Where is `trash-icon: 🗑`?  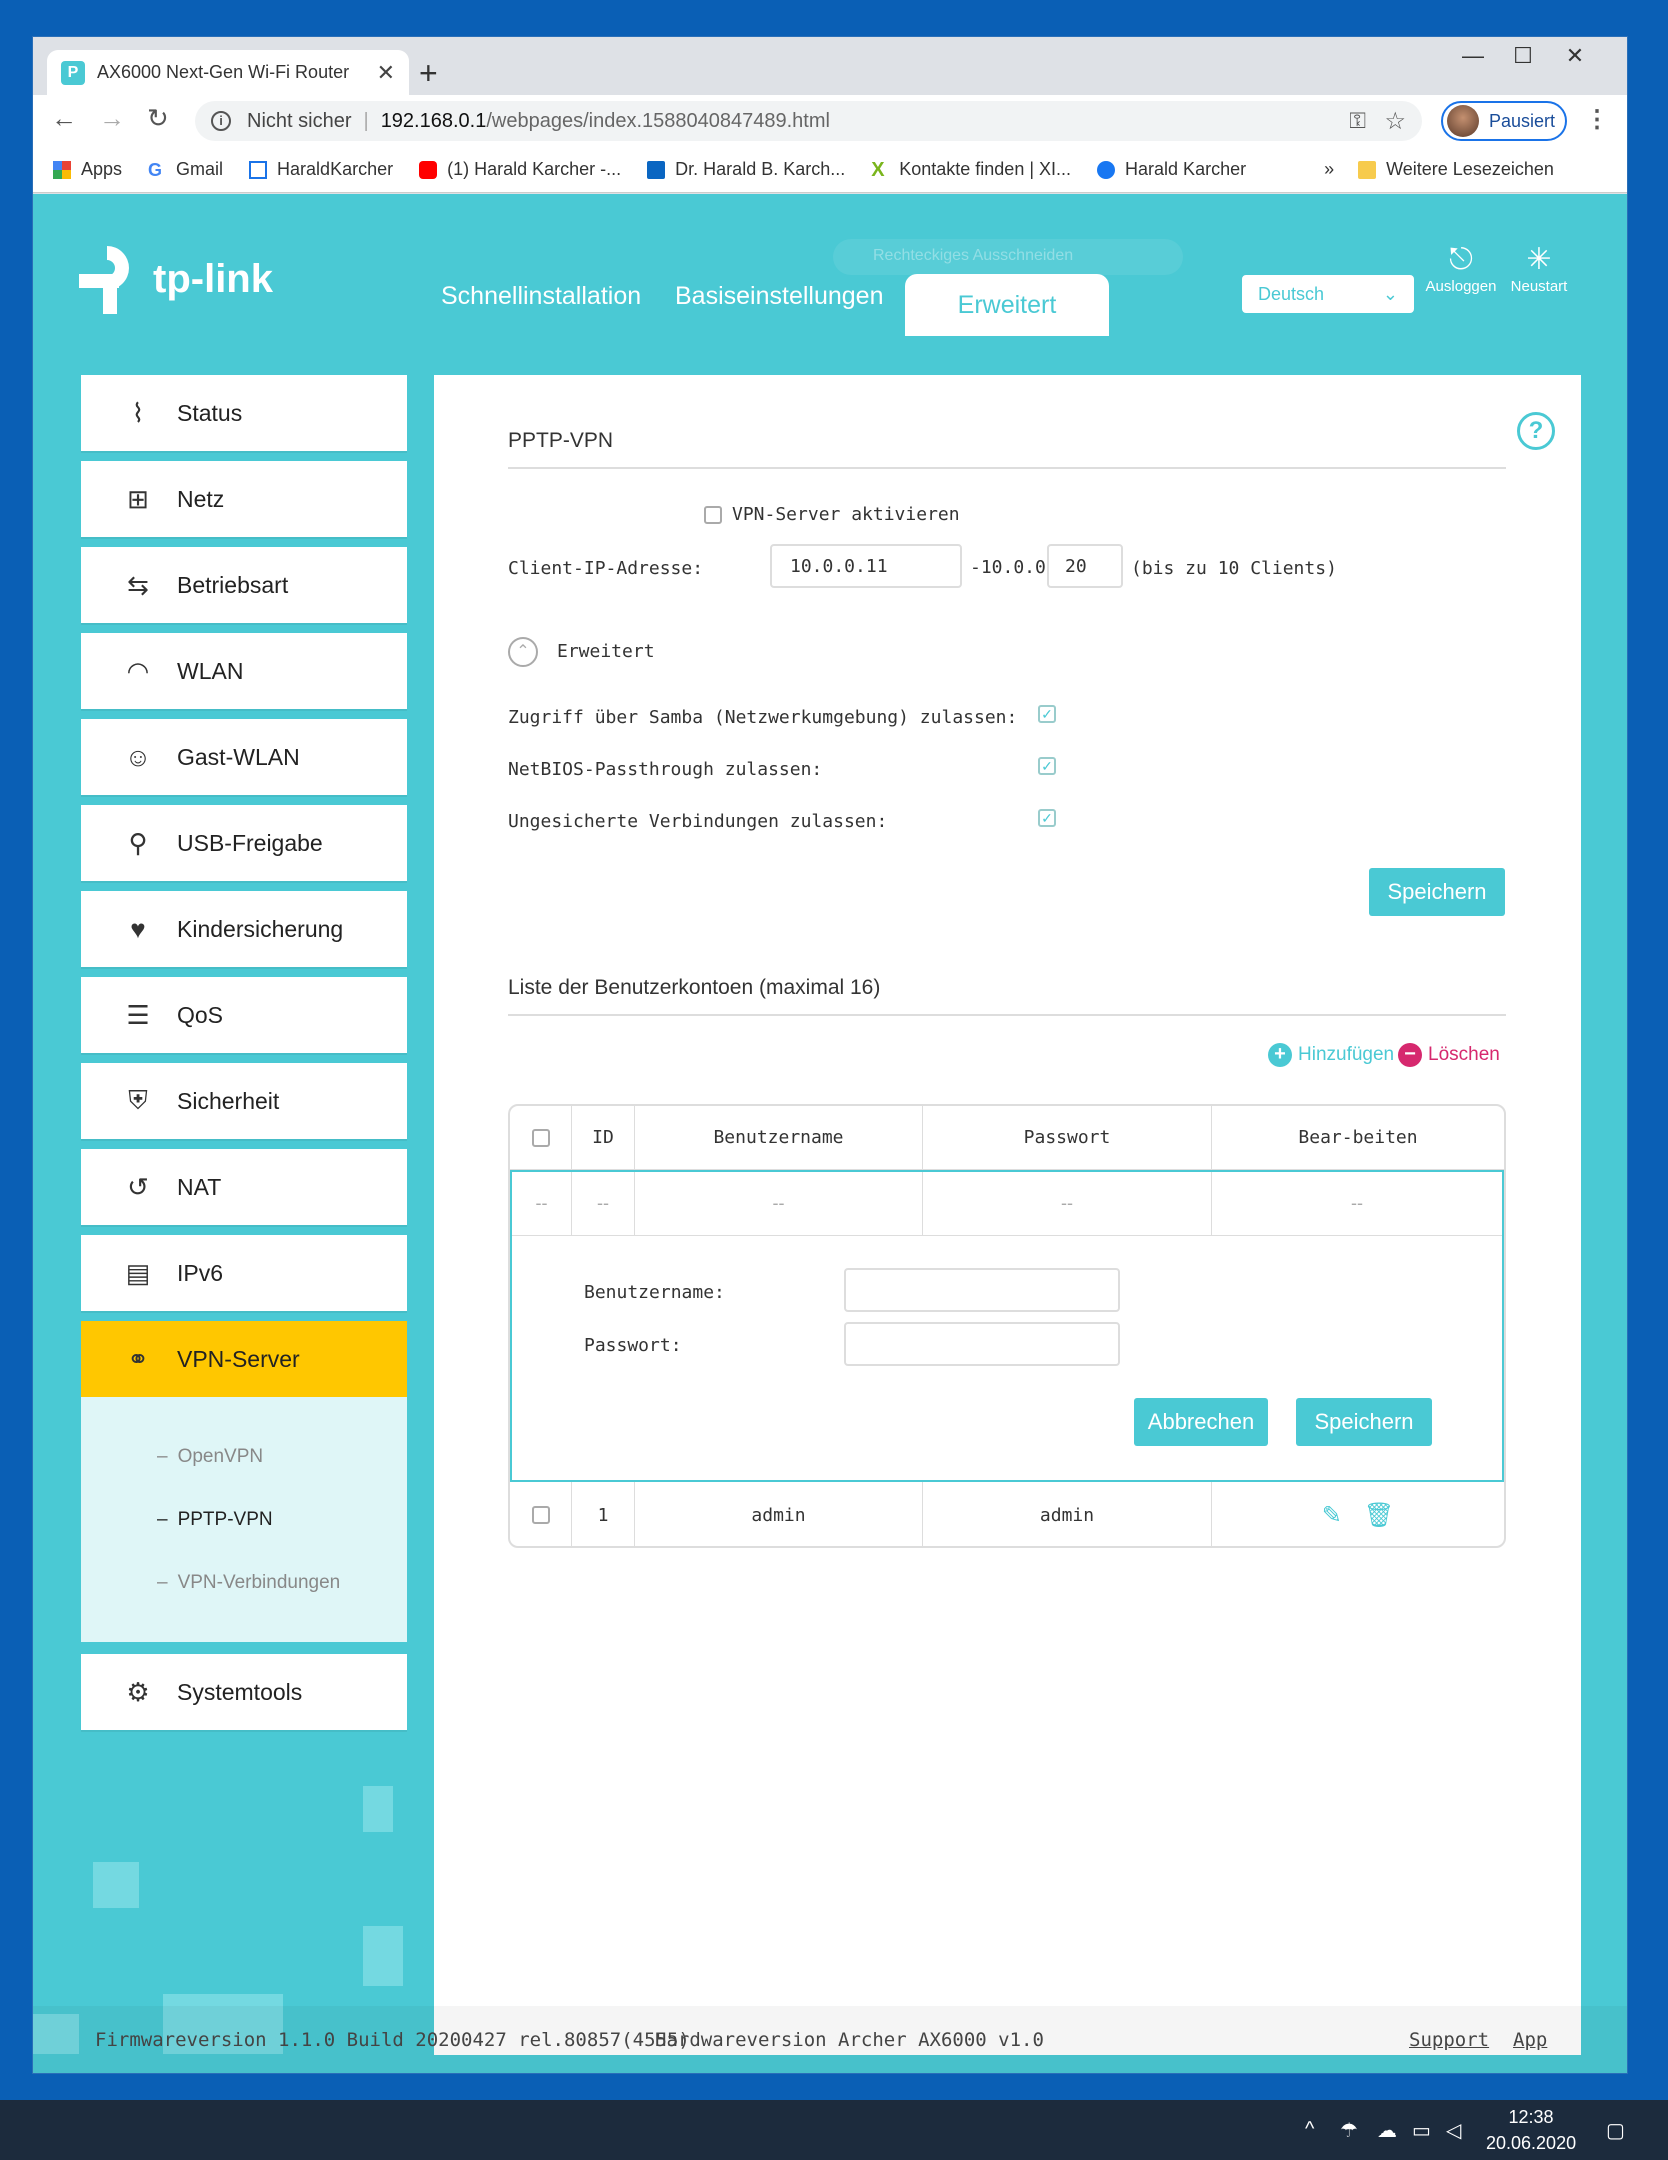
trash-icon: 🗑 is located at coordinates (1379, 1515).